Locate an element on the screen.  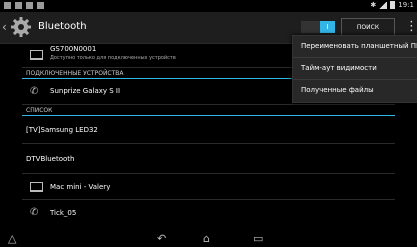
menu-item-received-files: Полученные файлы is located at coordinates (355, 90).